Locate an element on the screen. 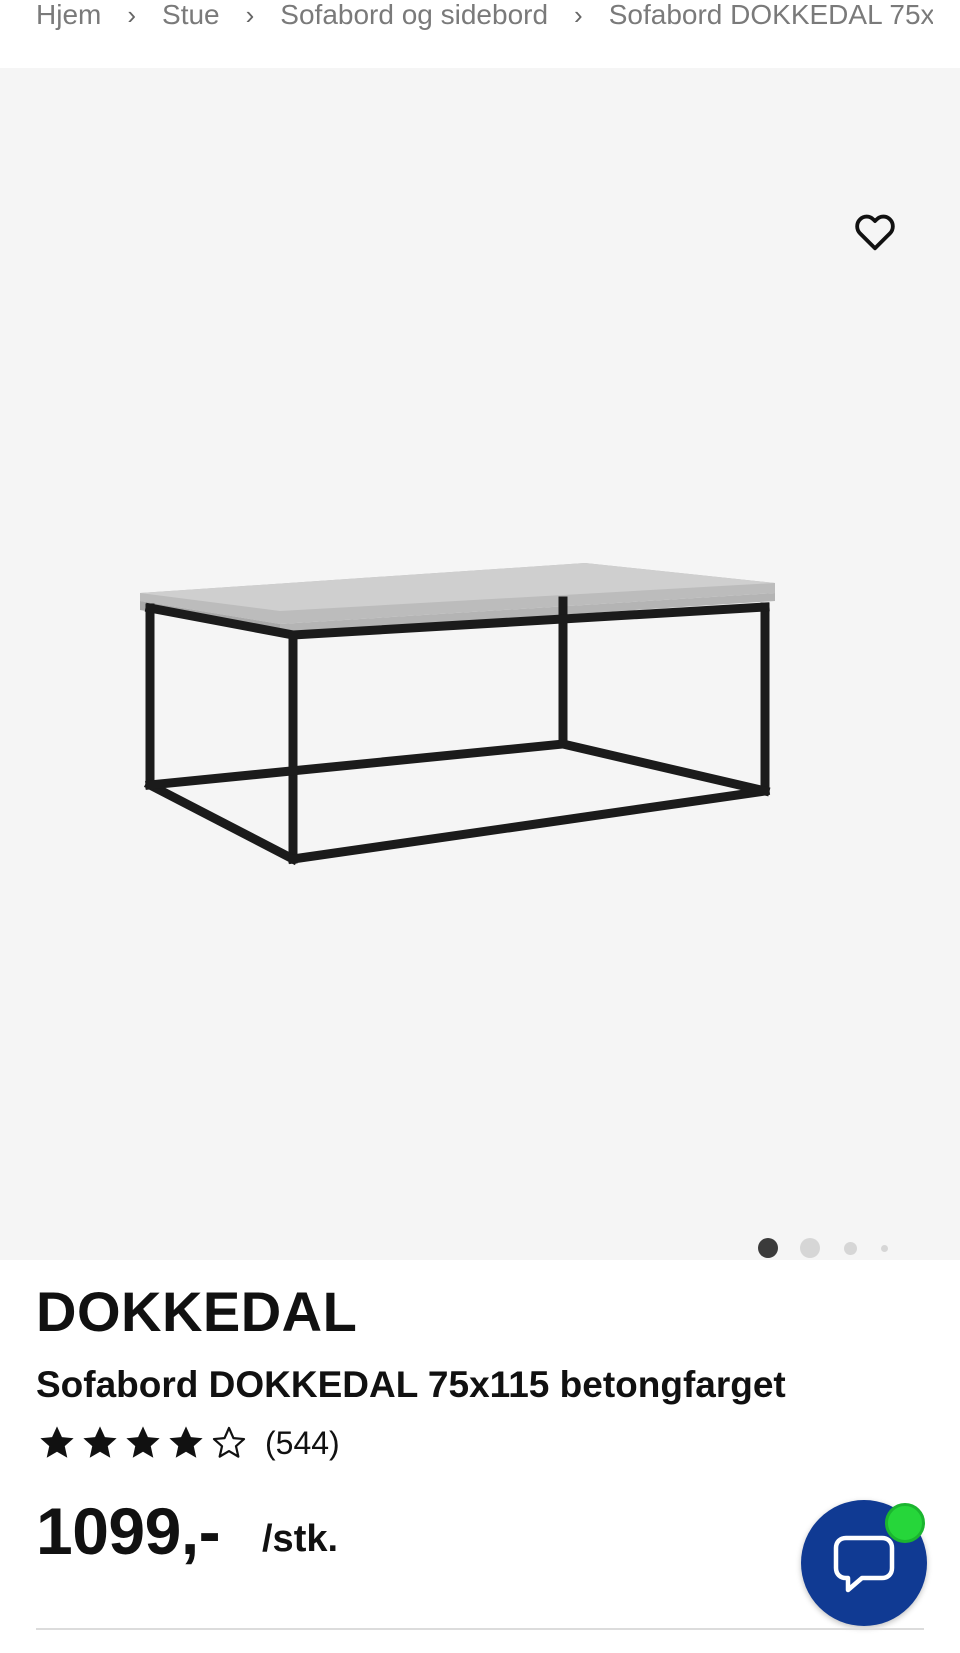  online-status-badge is located at coordinates (905, 1523).